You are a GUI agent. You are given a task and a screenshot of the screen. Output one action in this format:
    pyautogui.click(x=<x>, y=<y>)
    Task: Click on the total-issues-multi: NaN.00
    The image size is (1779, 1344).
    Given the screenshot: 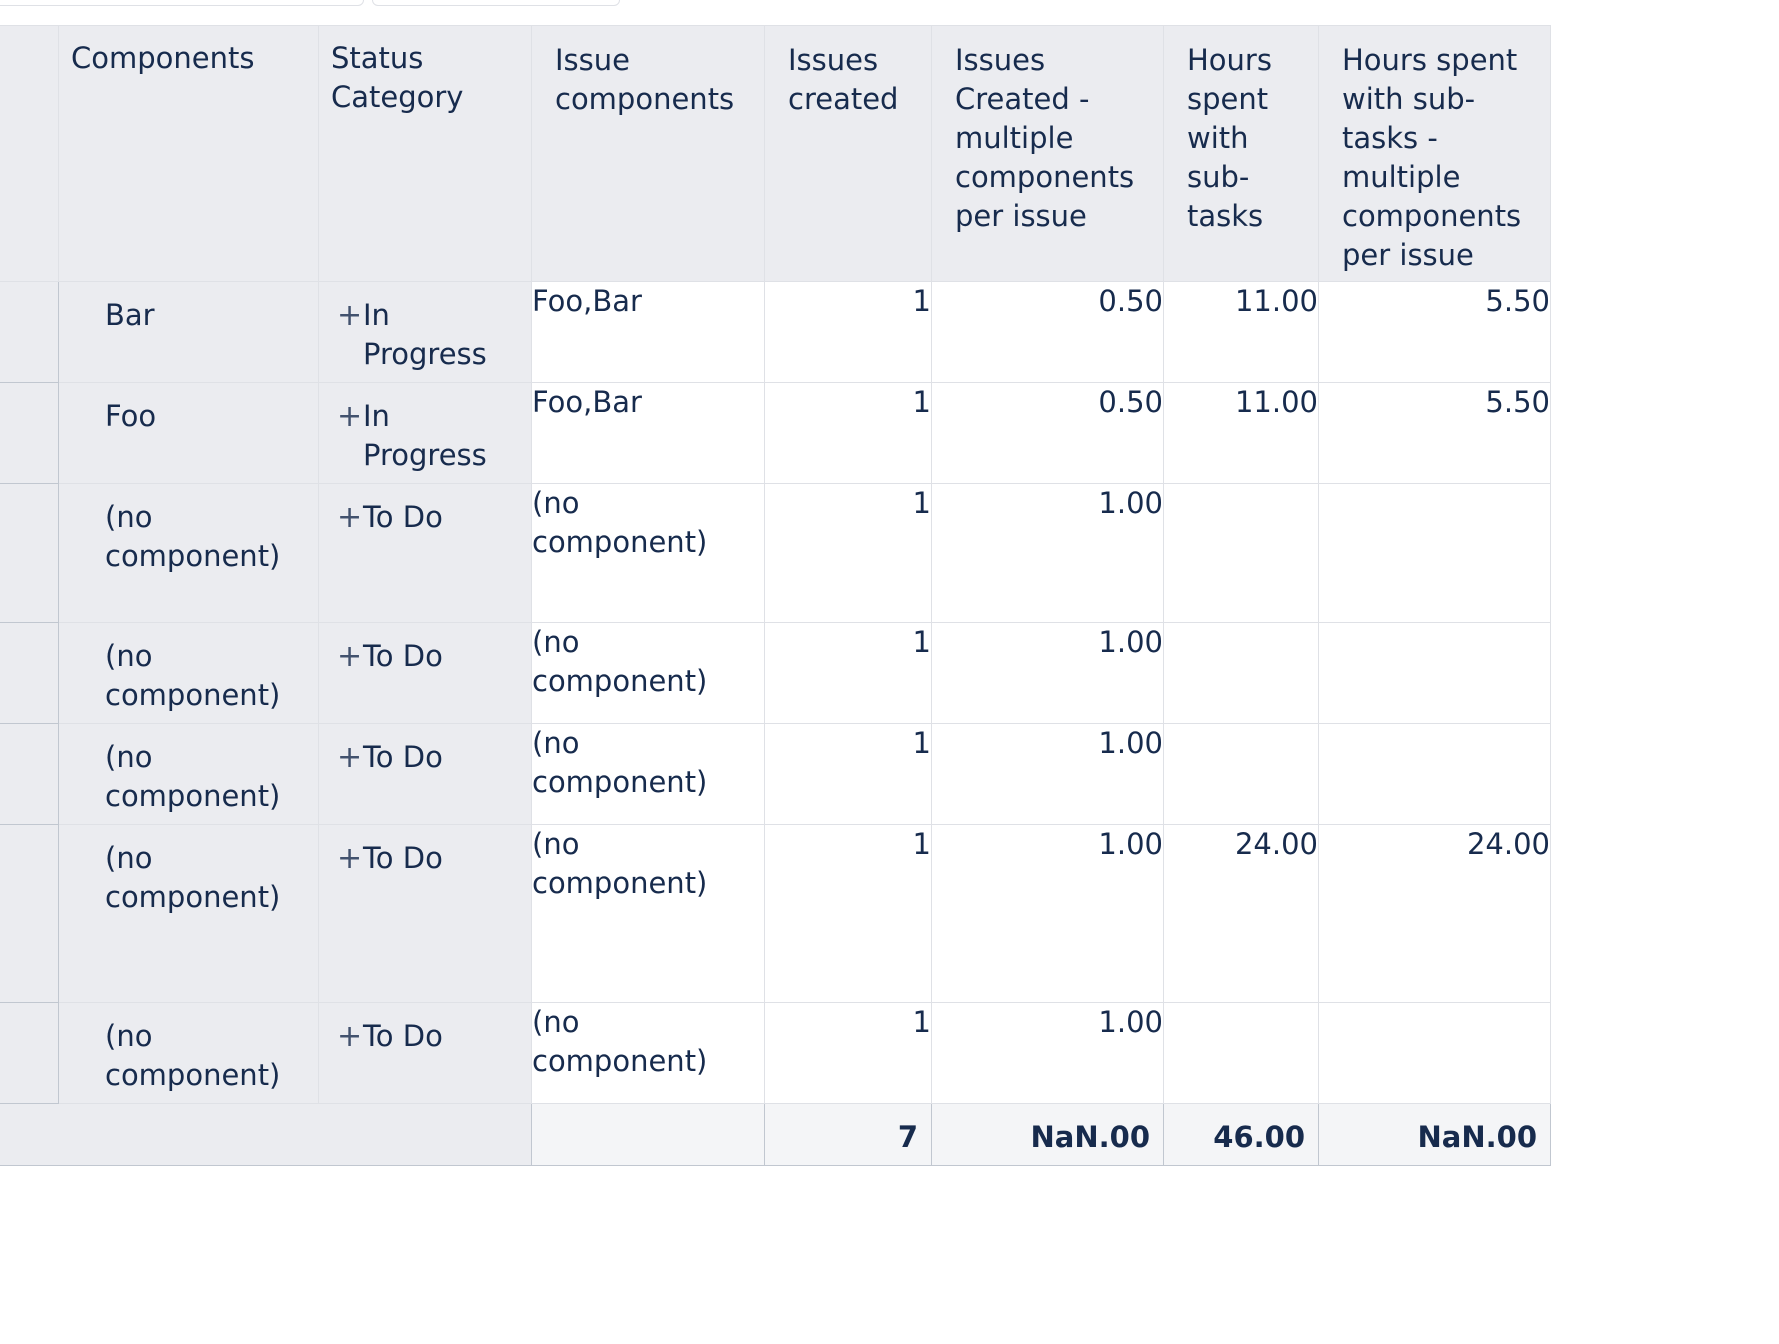 What is the action you would take?
    pyautogui.click(x=1047, y=1134)
    